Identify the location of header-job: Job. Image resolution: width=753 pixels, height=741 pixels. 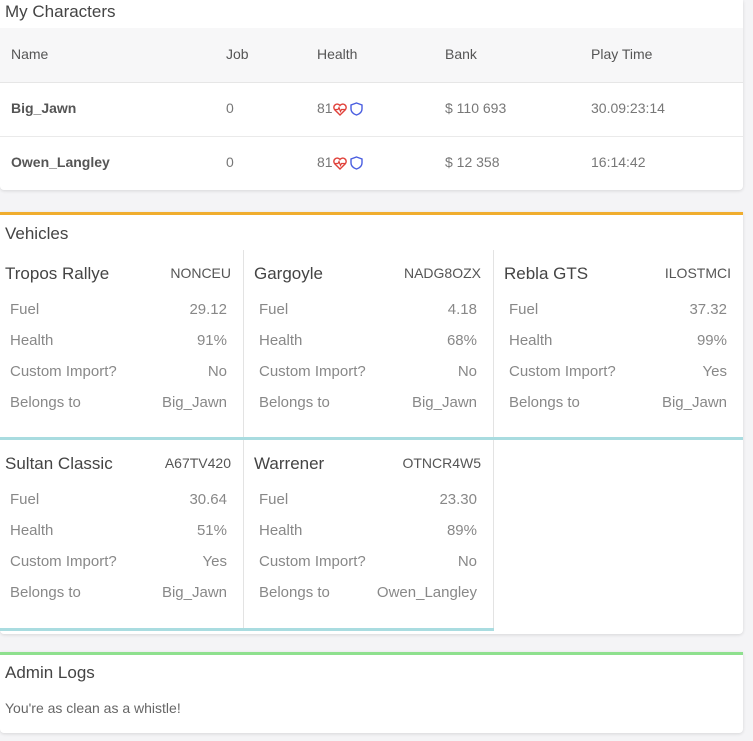
(237, 54).